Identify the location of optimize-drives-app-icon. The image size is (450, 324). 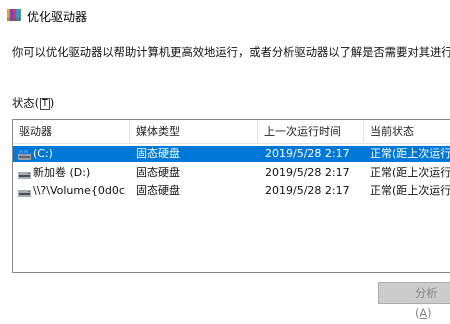
(14, 15).